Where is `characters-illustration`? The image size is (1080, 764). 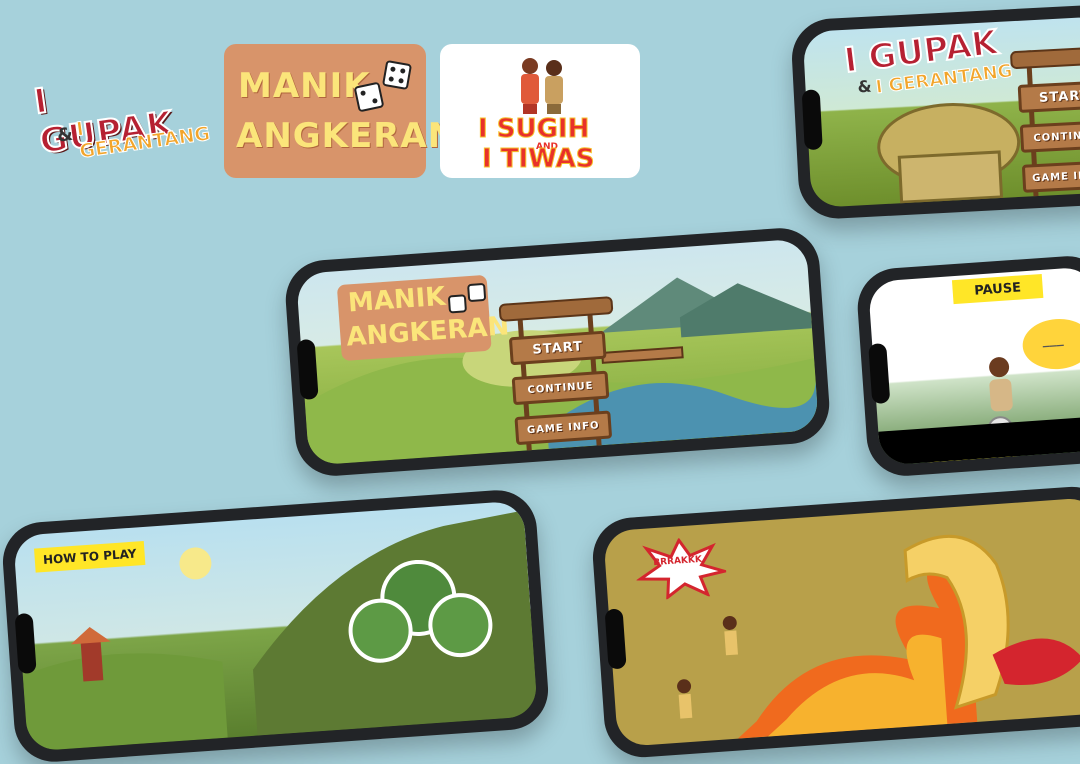 characters-illustration is located at coordinates (542, 86).